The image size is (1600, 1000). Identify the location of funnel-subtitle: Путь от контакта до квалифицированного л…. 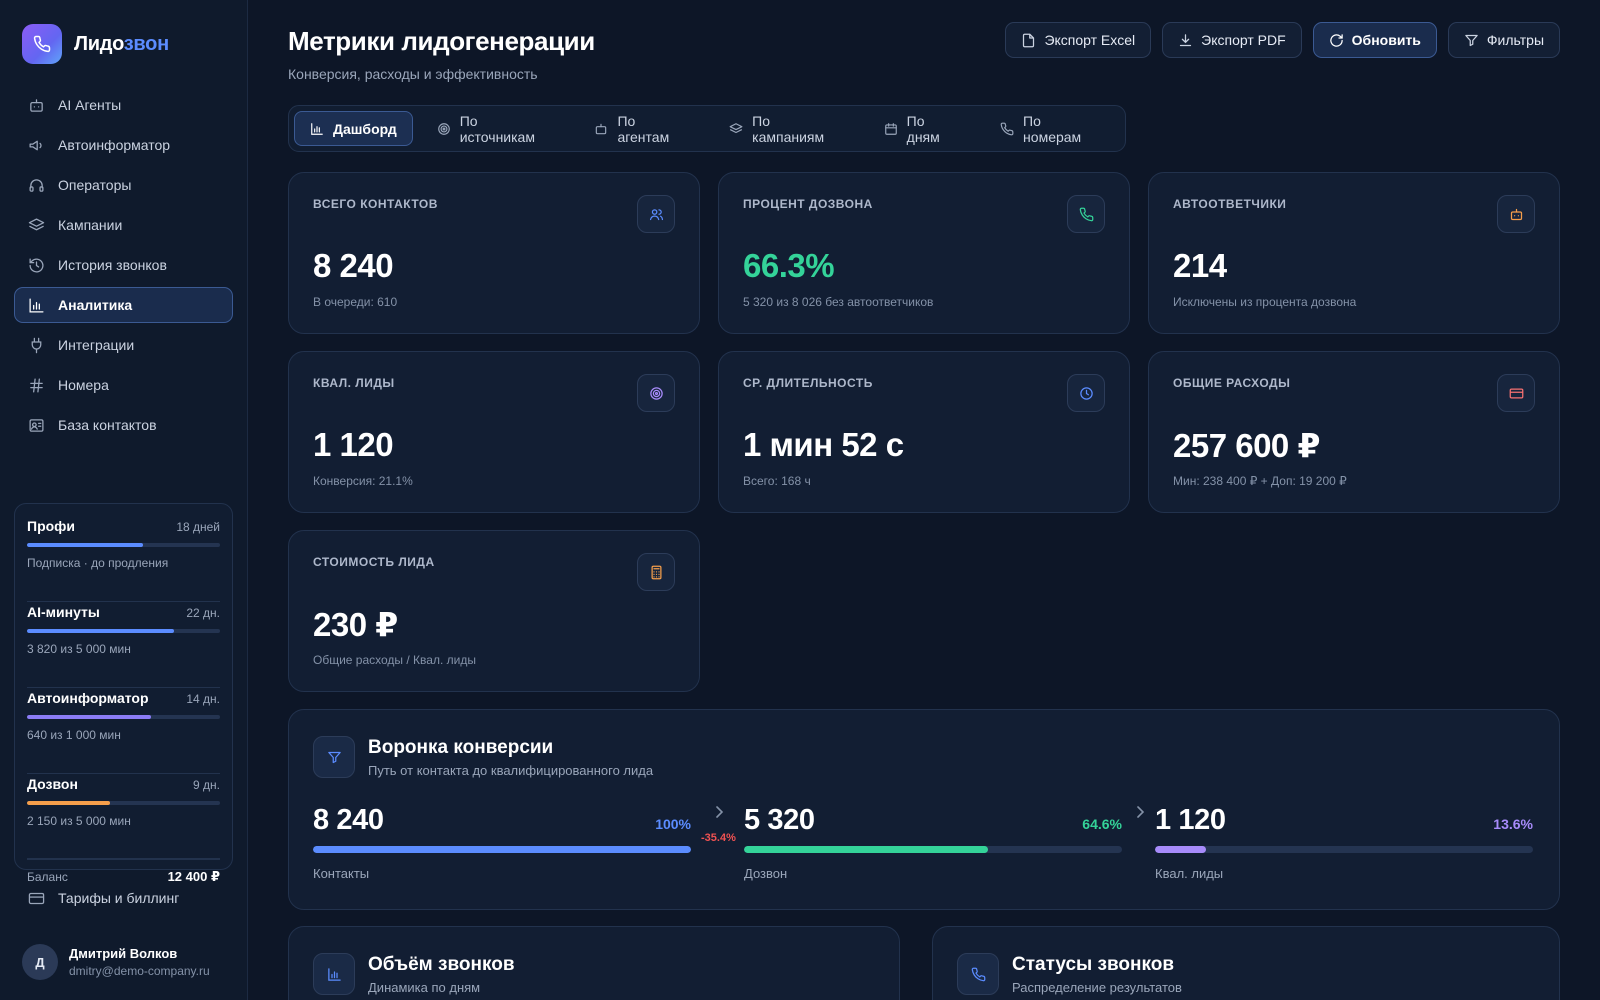
(511, 770).